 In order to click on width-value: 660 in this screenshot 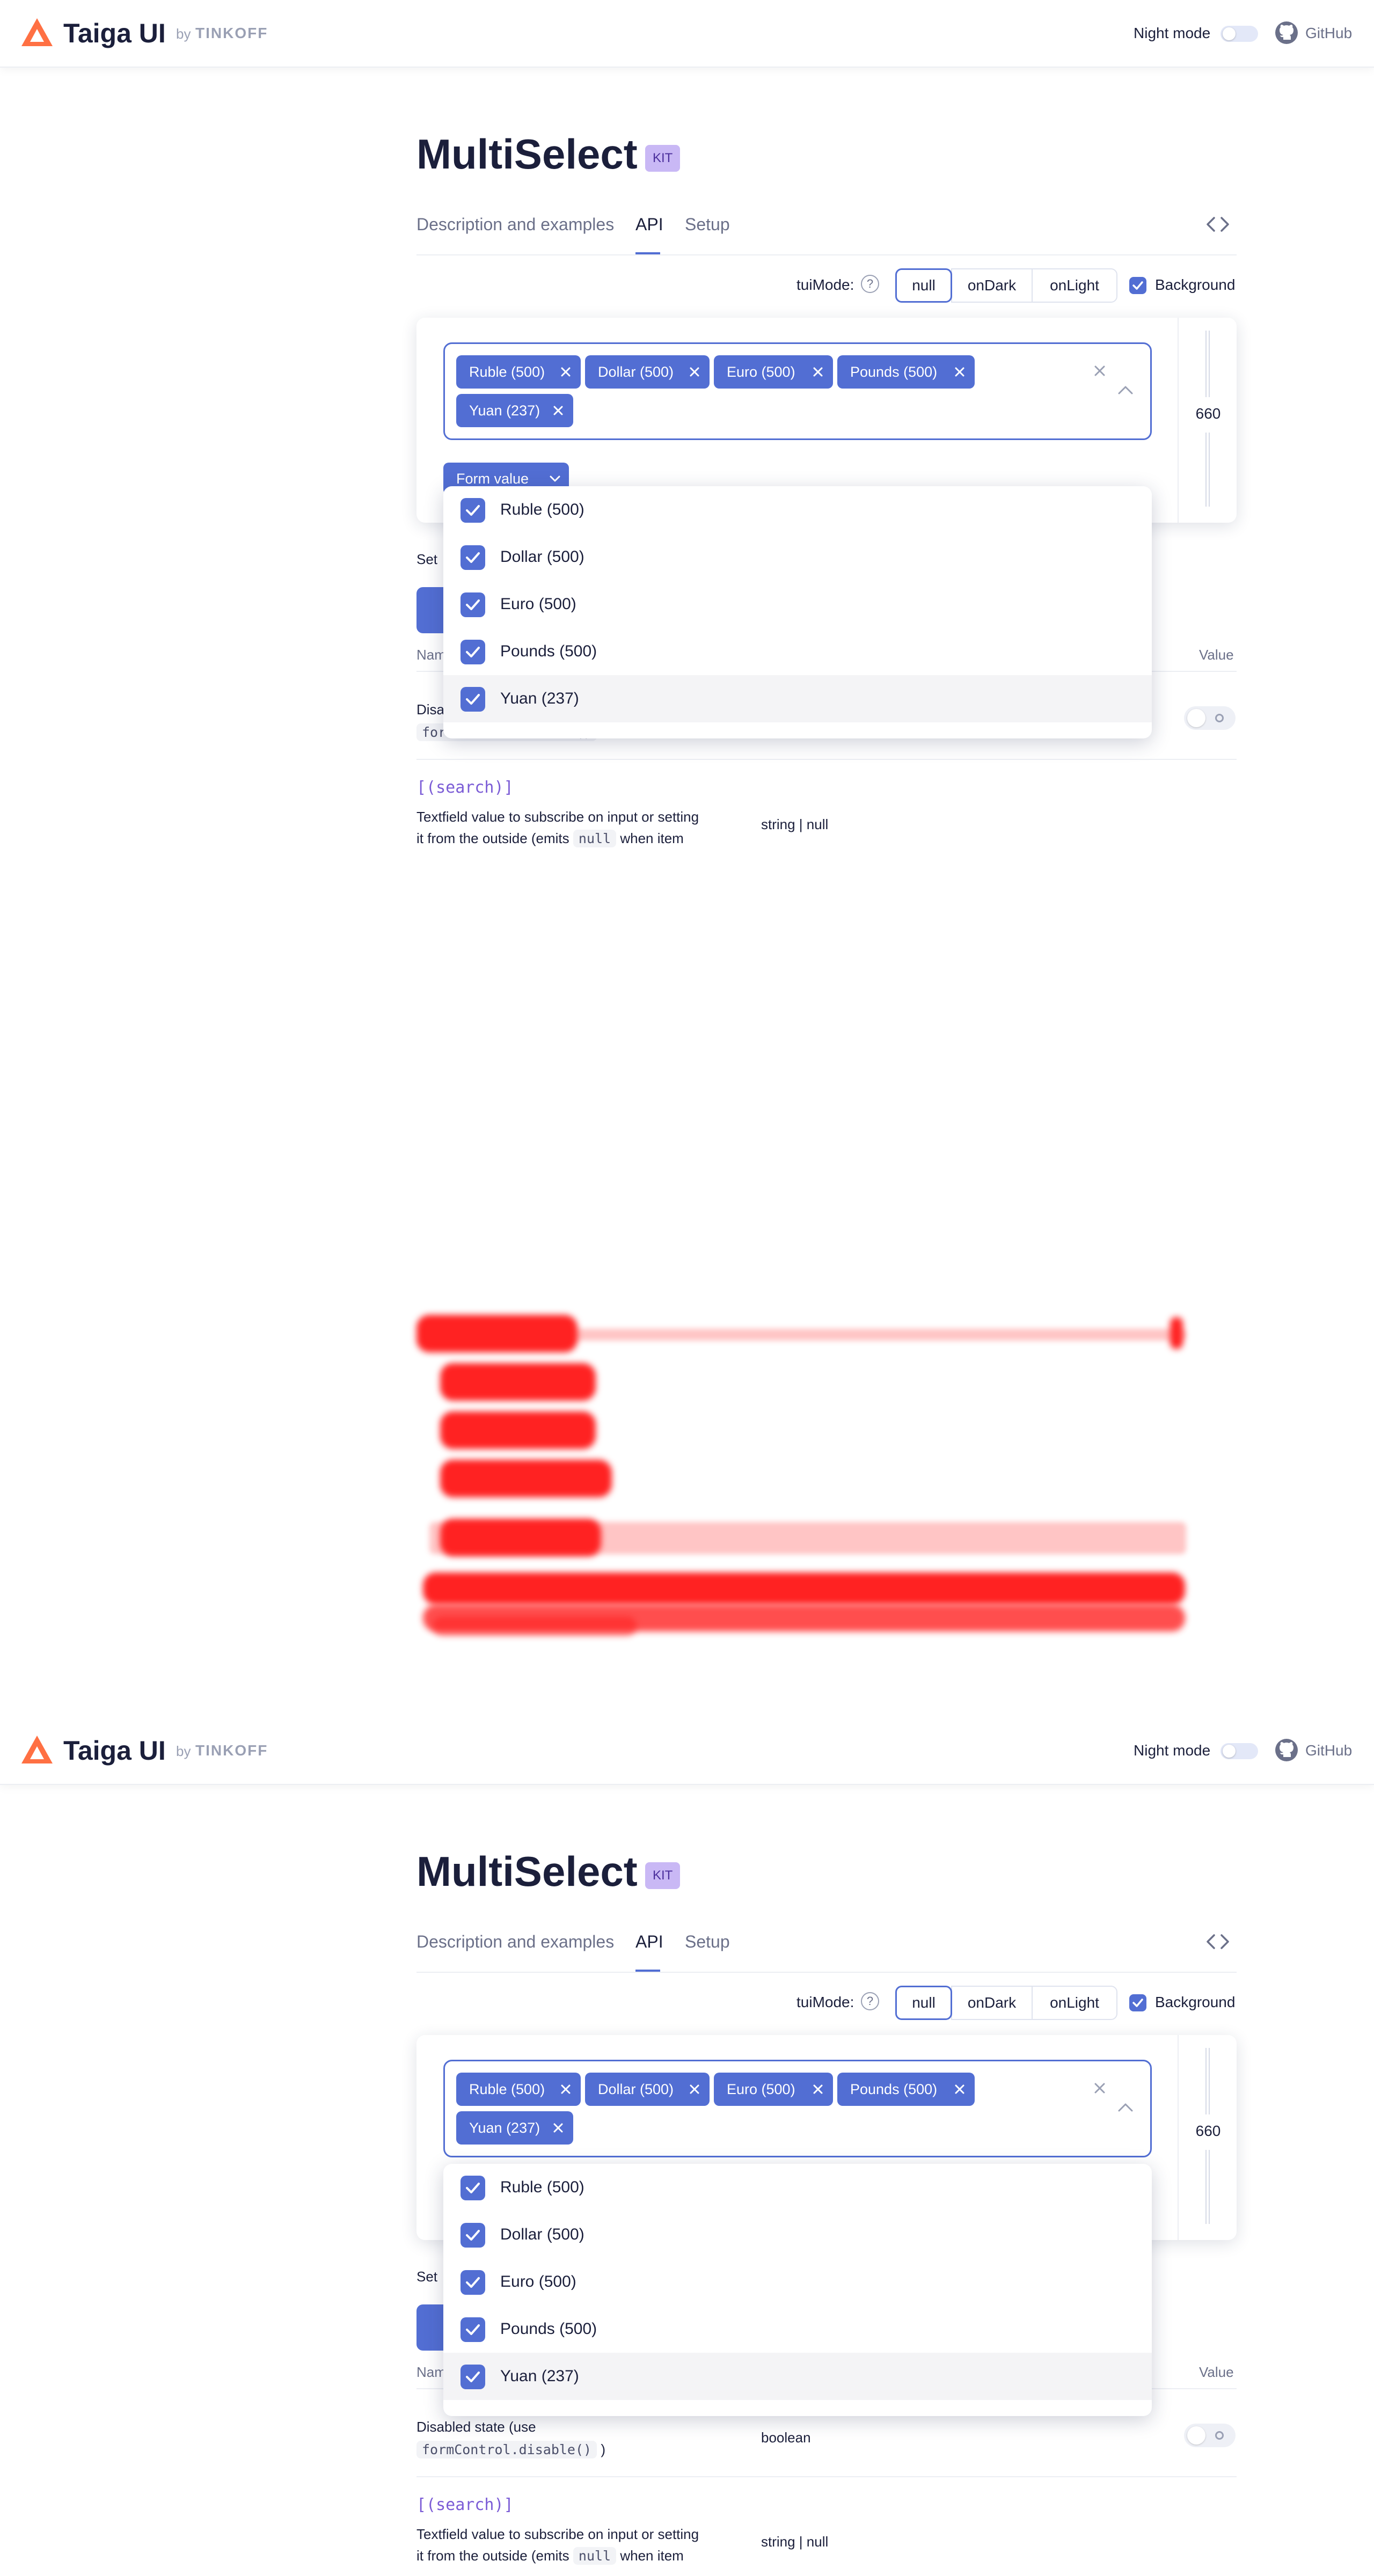, I will do `click(1208, 2131)`.